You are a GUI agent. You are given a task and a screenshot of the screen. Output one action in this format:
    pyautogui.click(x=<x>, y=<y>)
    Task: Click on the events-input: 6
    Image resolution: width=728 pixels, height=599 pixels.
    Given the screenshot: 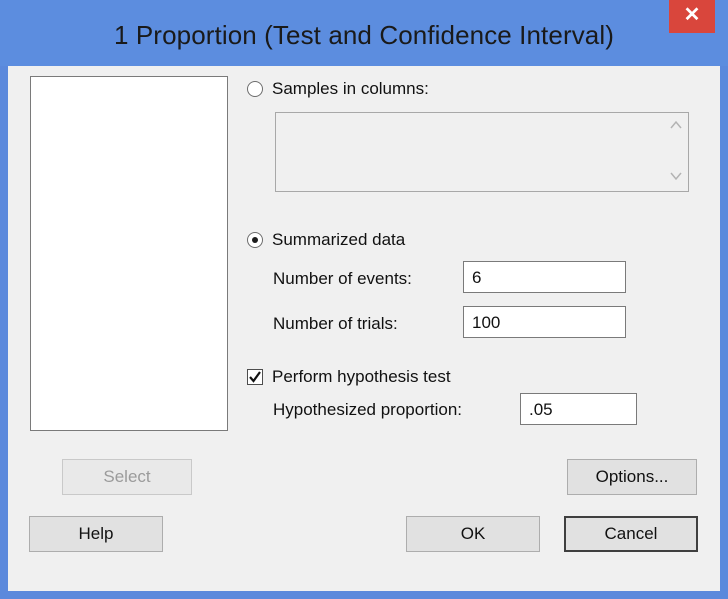 What is the action you would take?
    pyautogui.click(x=544, y=277)
    